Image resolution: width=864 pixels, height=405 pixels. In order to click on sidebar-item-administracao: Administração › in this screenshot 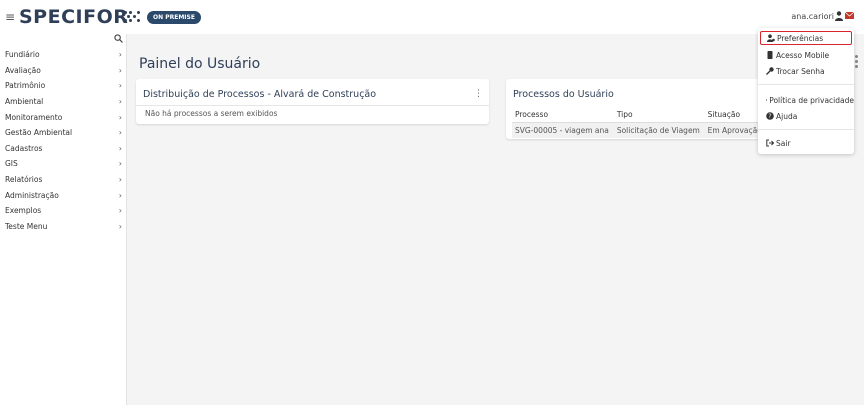, I will do `click(63, 195)`.